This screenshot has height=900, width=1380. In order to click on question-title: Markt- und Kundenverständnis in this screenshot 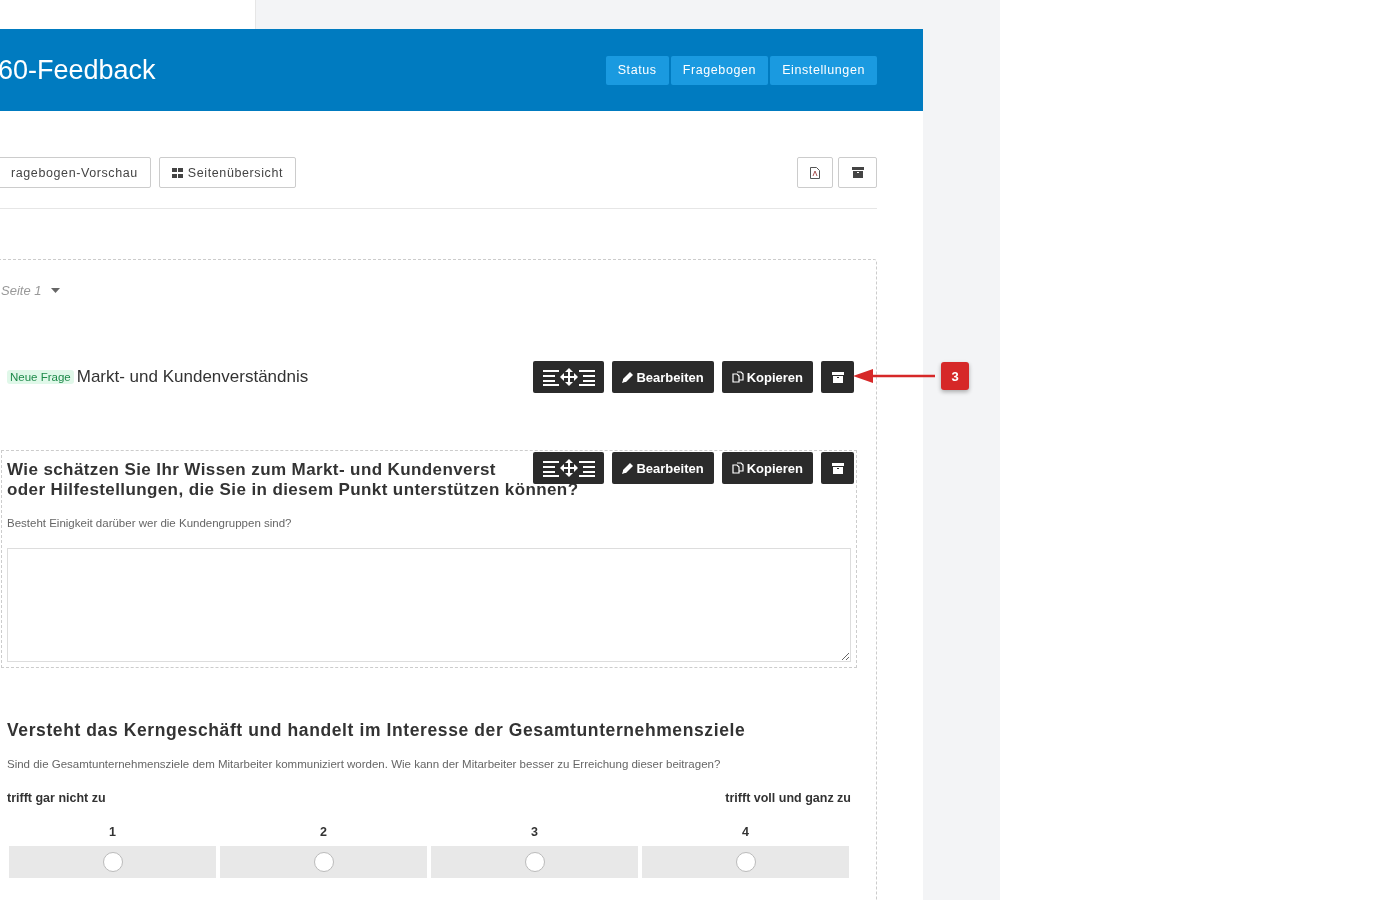, I will do `click(192, 377)`.